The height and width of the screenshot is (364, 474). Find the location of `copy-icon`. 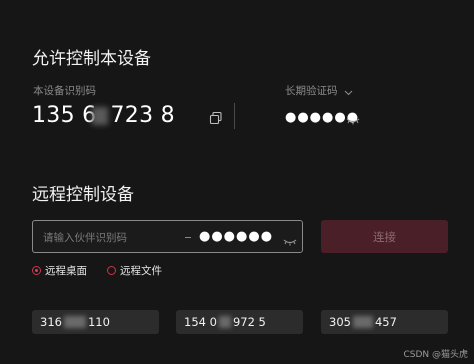

copy-icon is located at coordinates (216, 117).